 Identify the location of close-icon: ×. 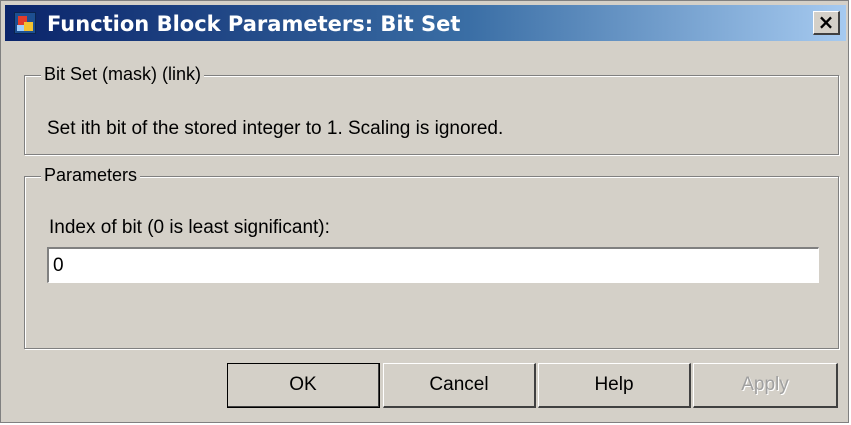
(826, 22).